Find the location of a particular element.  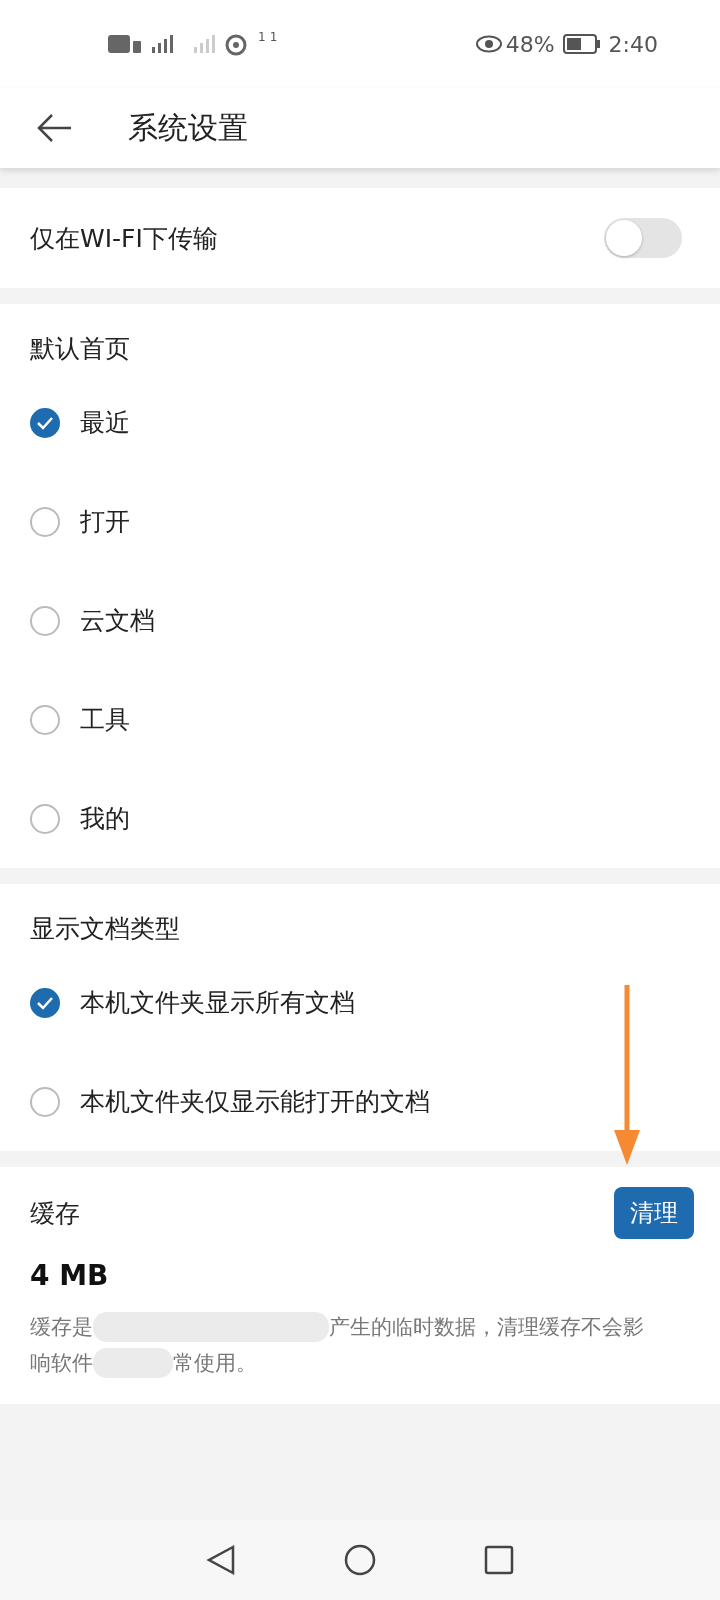

page-title: 系统设置 is located at coordinates (188, 127).